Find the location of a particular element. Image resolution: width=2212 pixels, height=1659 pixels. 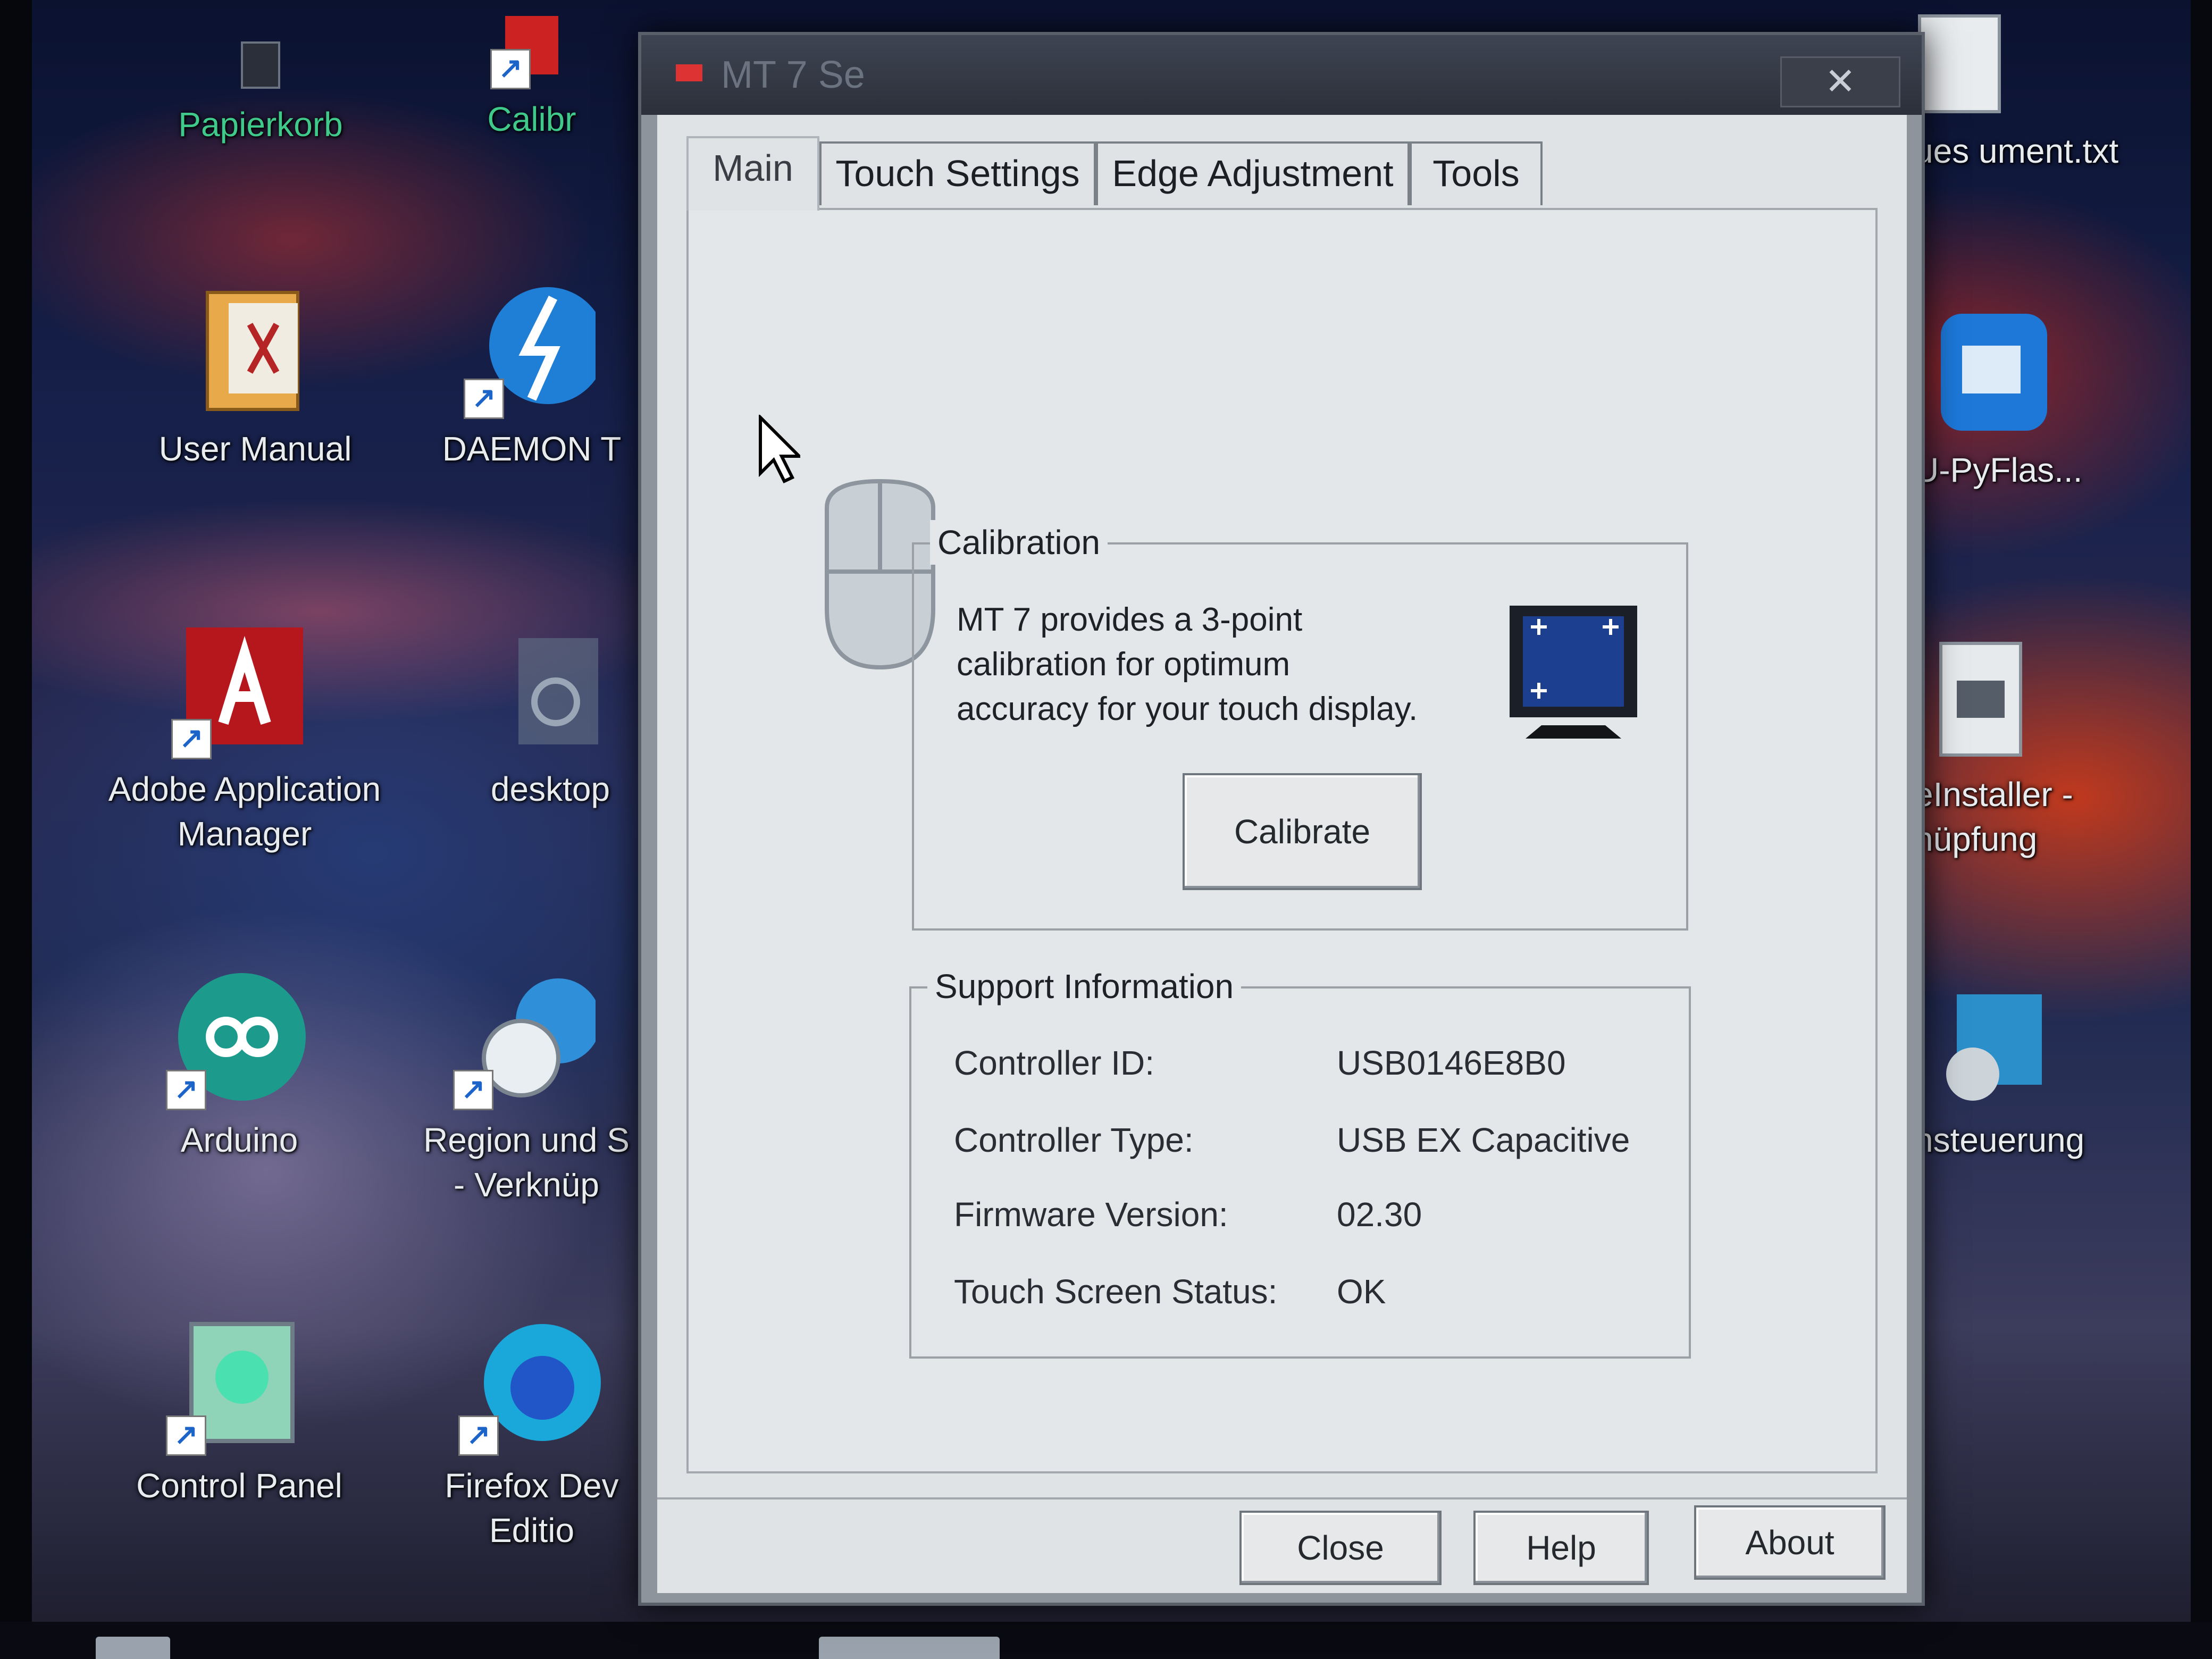

firmware-version-label: Firmware Version: is located at coordinates (1091, 1214).